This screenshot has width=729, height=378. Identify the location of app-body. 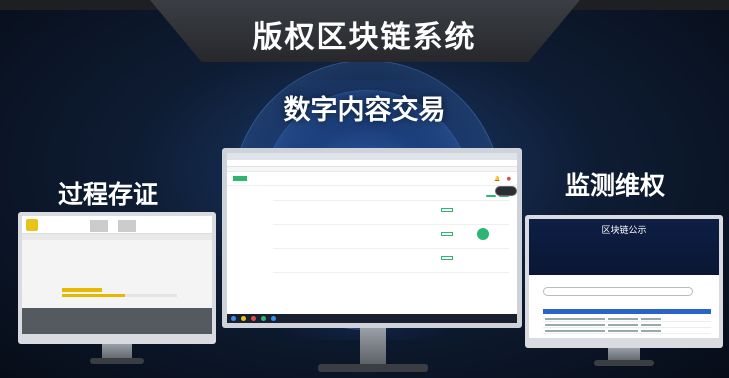
(372, 243).